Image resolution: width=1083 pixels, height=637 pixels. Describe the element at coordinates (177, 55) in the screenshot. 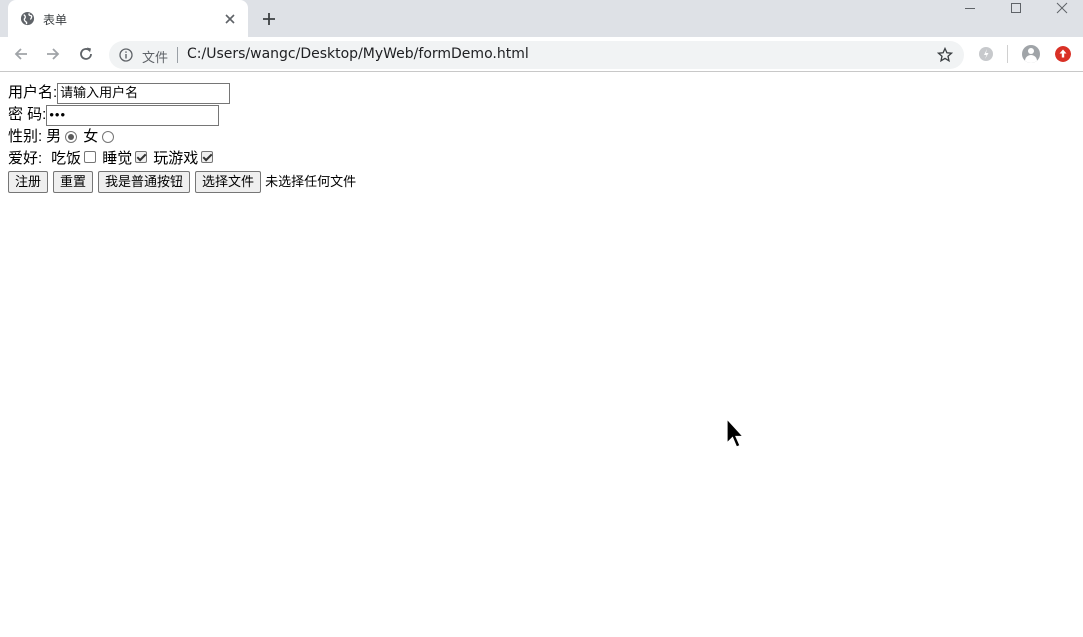

I see `omnibox-separator` at that location.